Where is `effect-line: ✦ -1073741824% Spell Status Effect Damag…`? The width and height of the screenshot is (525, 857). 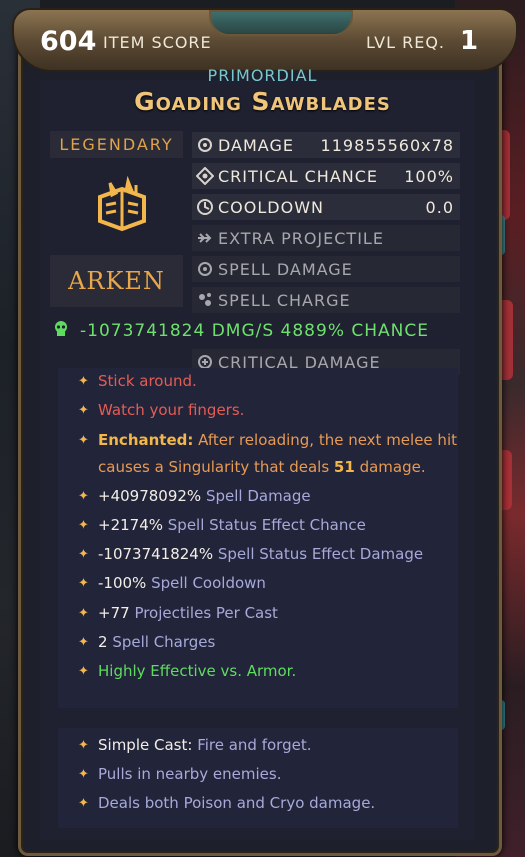
effect-line: ✦ -1073741824% Spell Status Effect Damag… is located at coordinates (268, 554).